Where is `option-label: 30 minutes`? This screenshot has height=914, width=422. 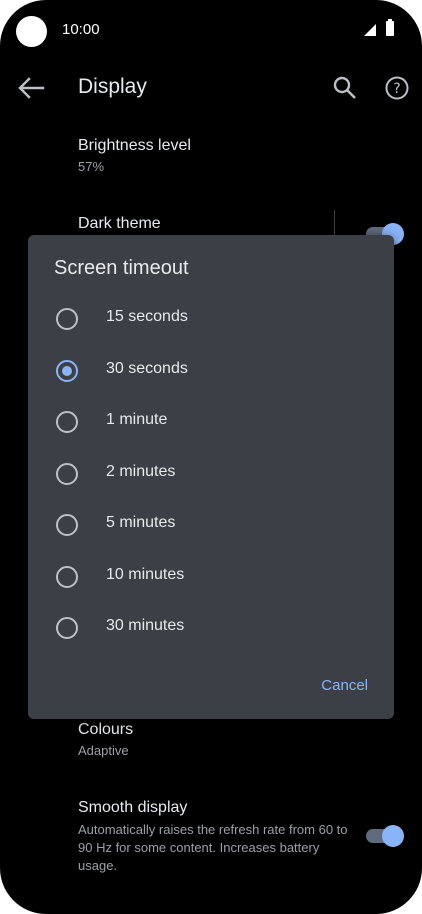
option-label: 30 minutes is located at coordinates (145, 625).